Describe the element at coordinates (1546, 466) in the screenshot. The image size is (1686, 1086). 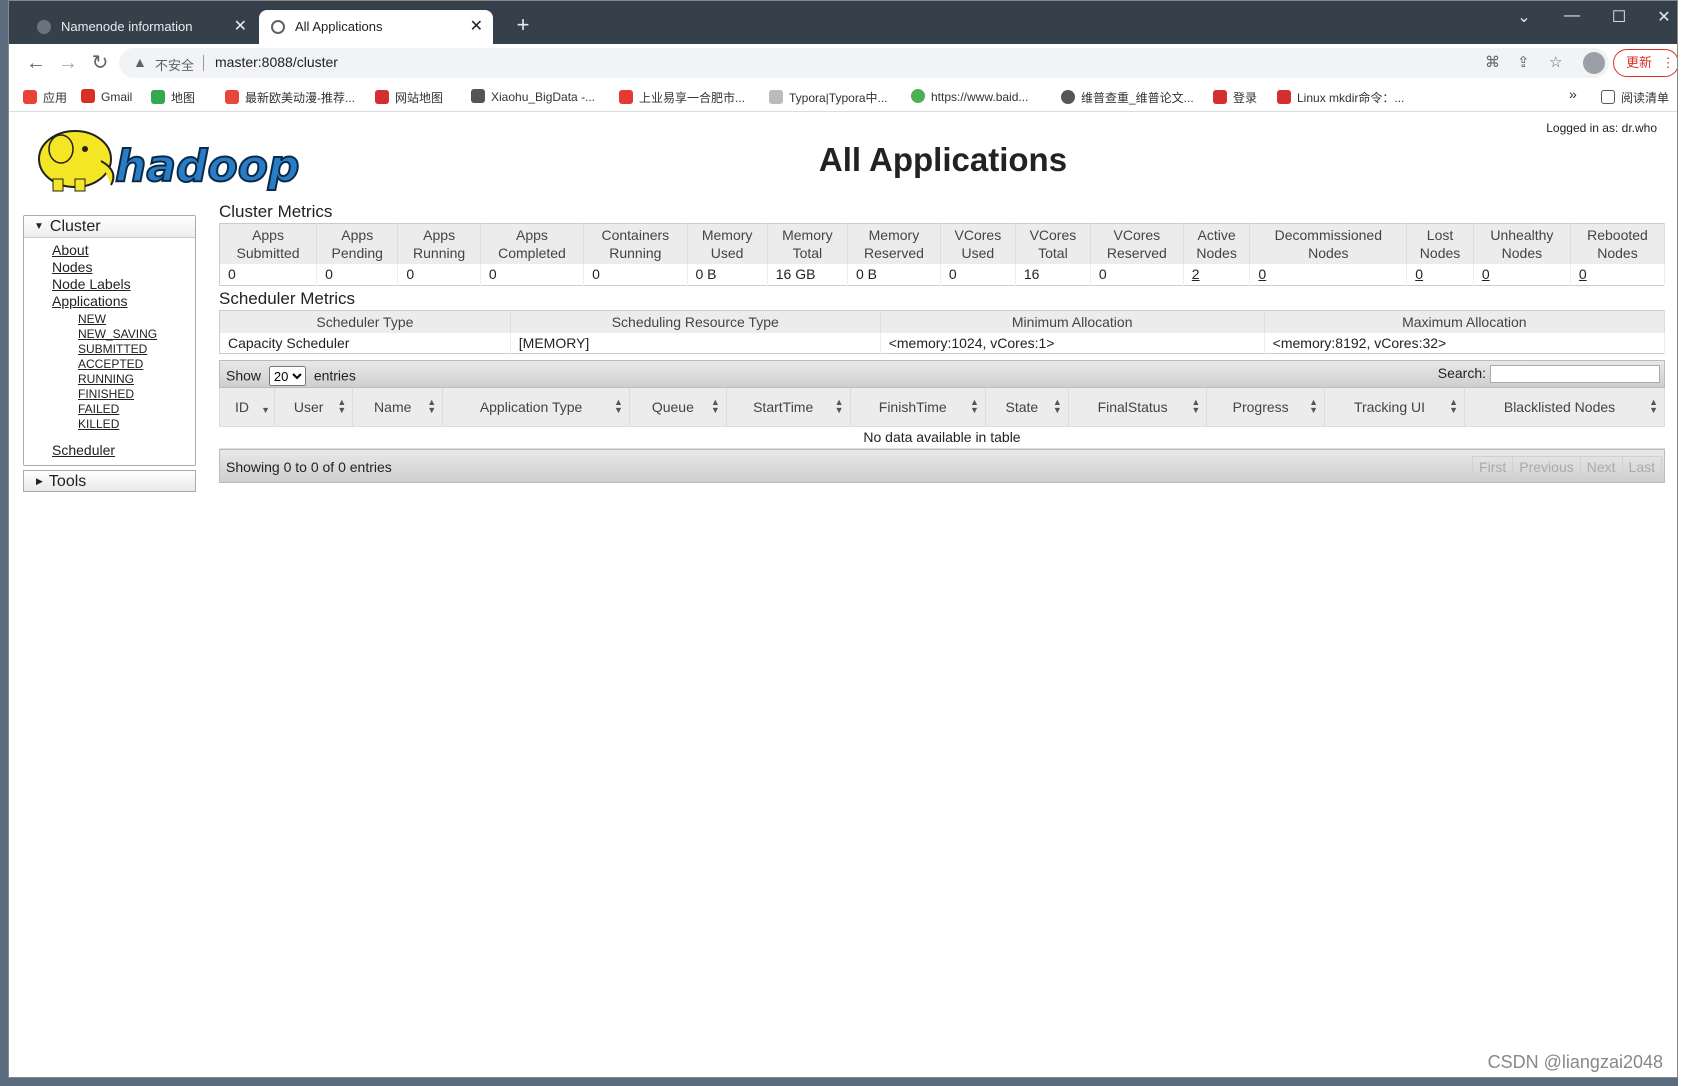
I see `previous-page-button: Previous` at that location.